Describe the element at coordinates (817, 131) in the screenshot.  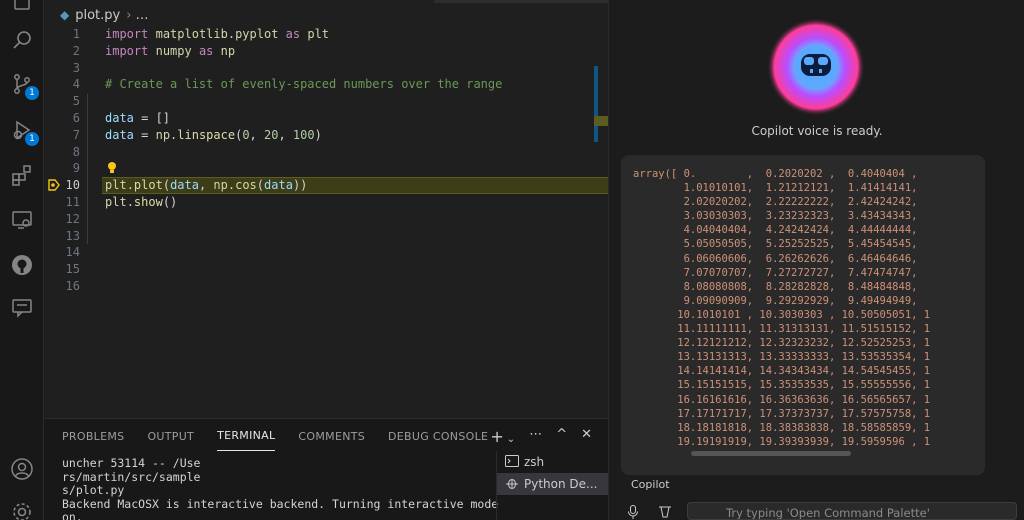
I see `voice-status: Copilot voice is ready.` at that location.